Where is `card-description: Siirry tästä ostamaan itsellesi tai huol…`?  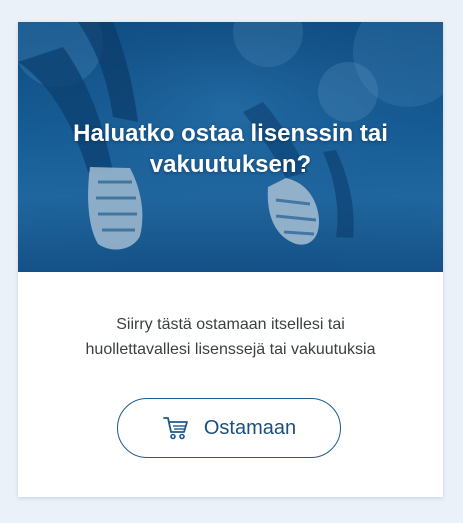
card-description: Siirry tästä ostamaan itsellesi tai huol… is located at coordinates (230, 337).